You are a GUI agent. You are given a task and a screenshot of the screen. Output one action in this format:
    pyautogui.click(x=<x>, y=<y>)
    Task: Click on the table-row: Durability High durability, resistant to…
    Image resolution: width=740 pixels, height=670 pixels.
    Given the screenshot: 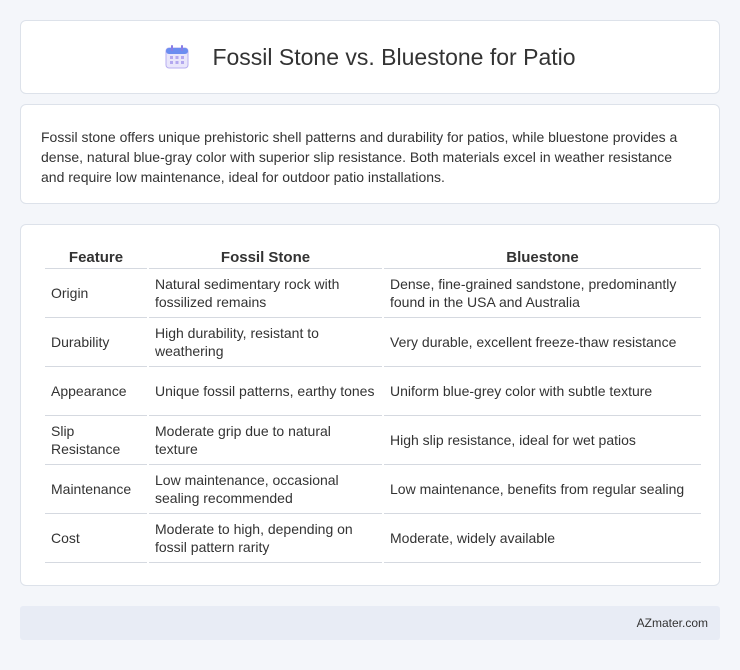 What is the action you would take?
    pyautogui.click(x=373, y=342)
    